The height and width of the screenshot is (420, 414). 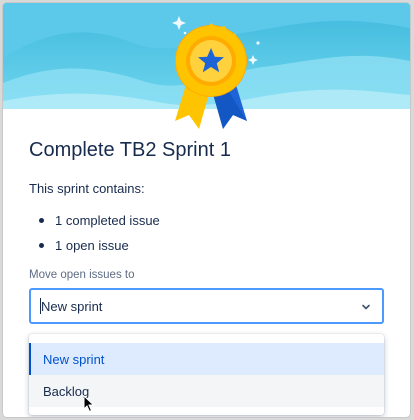 What do you see at coordinates (74, 359) in the screenshot?
I see `option-label: New sprint` at bounding box center [74, 359].